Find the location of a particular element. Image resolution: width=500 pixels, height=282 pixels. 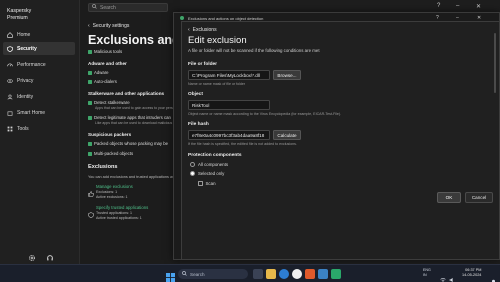

edge-icon is located at coordinates (284, 274).